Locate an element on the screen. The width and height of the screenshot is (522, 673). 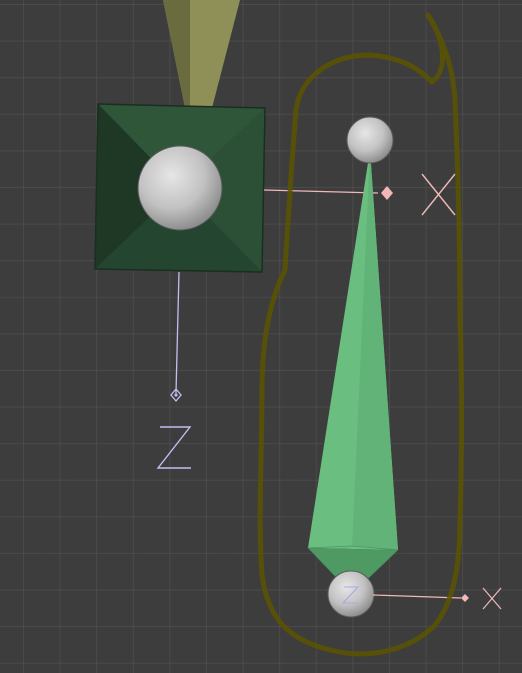
x-axis-line is located at coordinates (321, 191).